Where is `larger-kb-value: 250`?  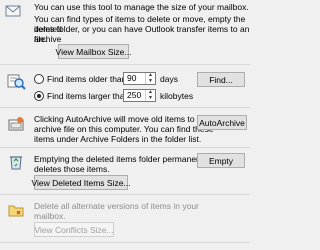
larger-kb-value: 250 is located at coordinates (134, 95).